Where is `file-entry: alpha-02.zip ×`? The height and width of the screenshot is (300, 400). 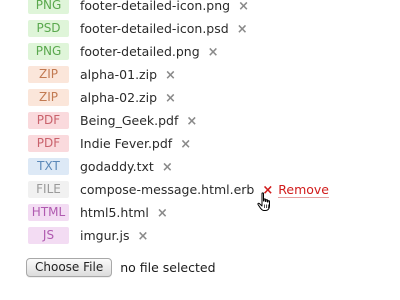 file-entry: alpha-02.zip × is located at coordinates (128, 98).